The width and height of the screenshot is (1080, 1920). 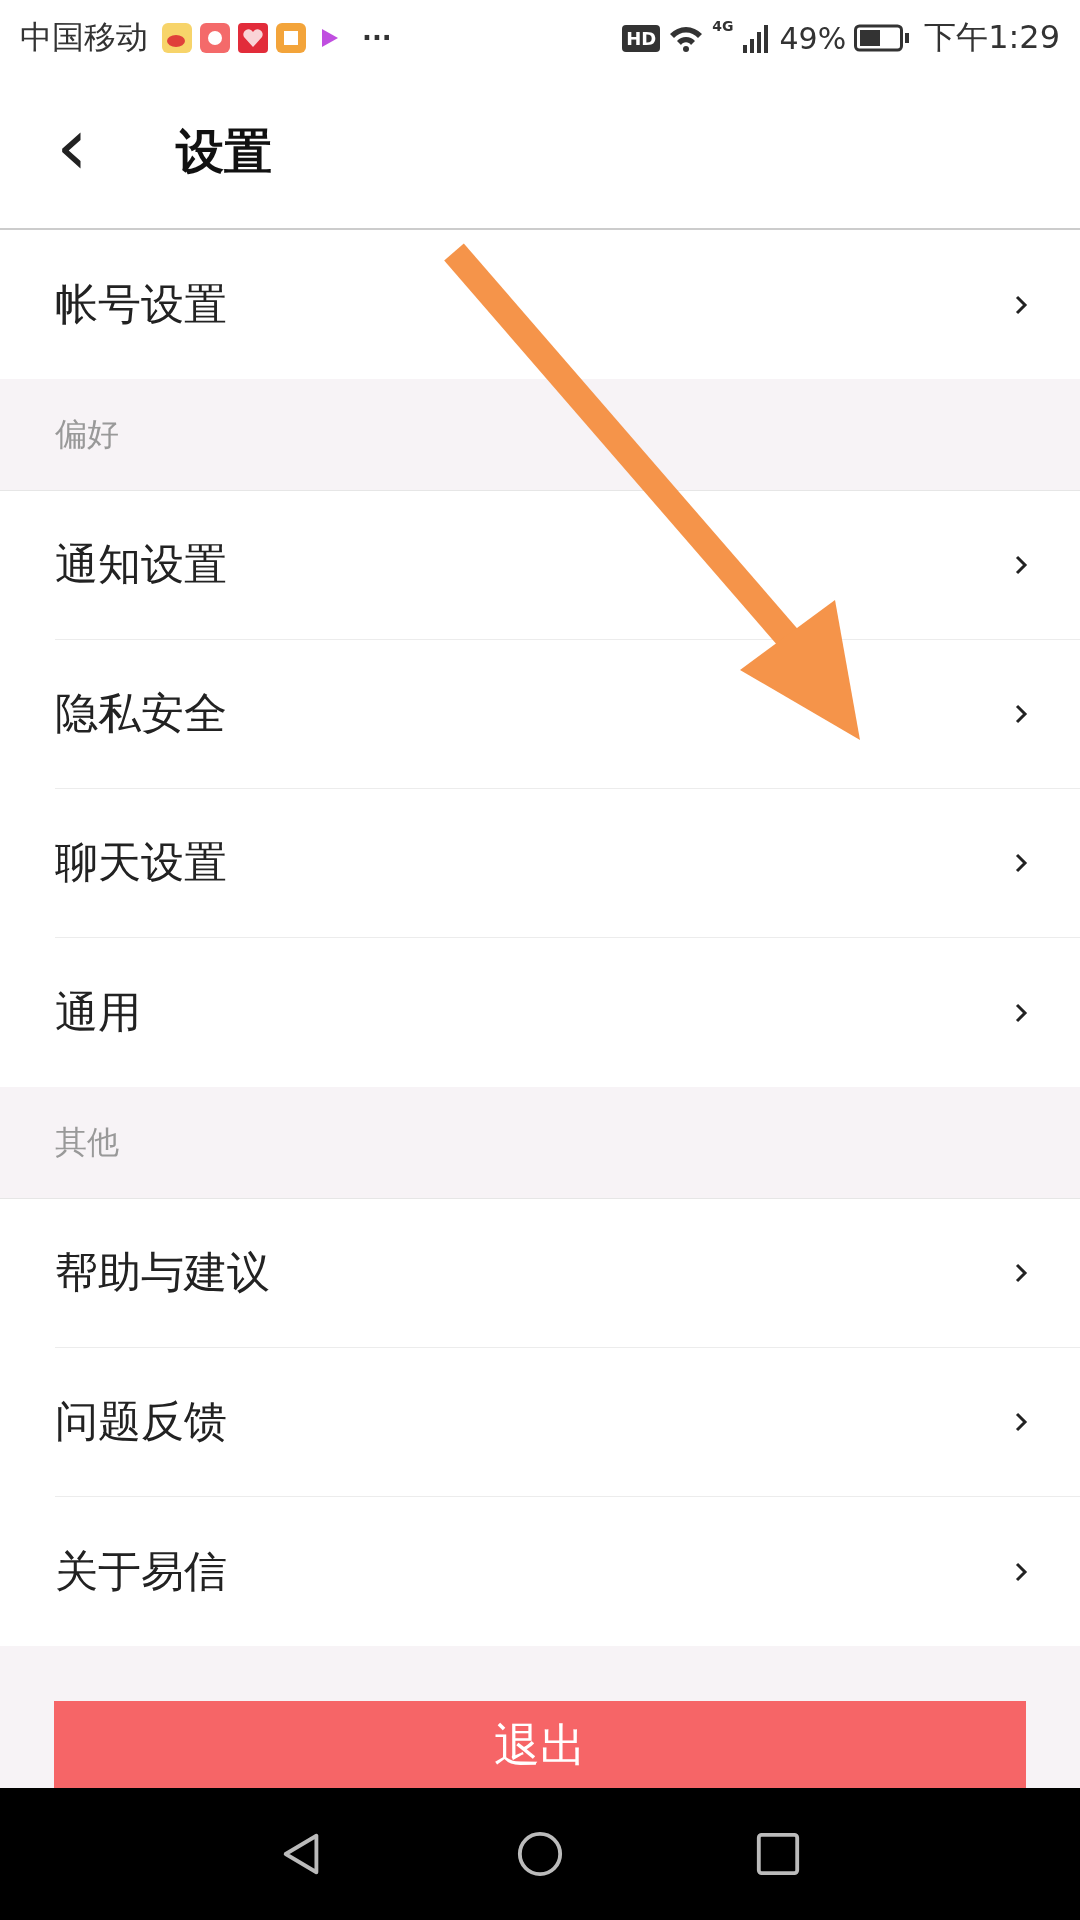 What do you see at coordinates (992, 37) in the screenshot?
I see `clock-time: 下午1:29` at bounding box center [992, 37].